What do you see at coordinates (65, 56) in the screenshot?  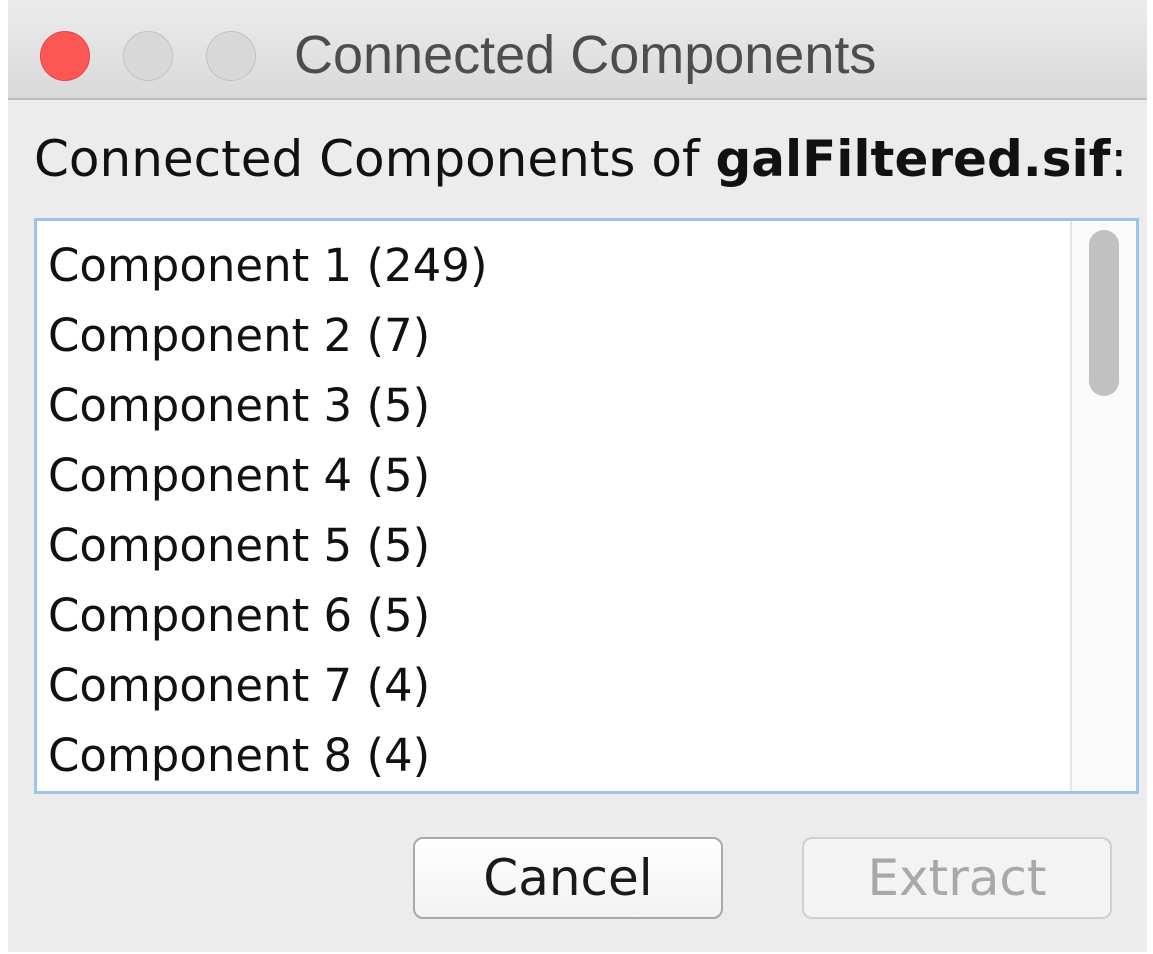 I see `close-icon` at bounding box center [65, 56].